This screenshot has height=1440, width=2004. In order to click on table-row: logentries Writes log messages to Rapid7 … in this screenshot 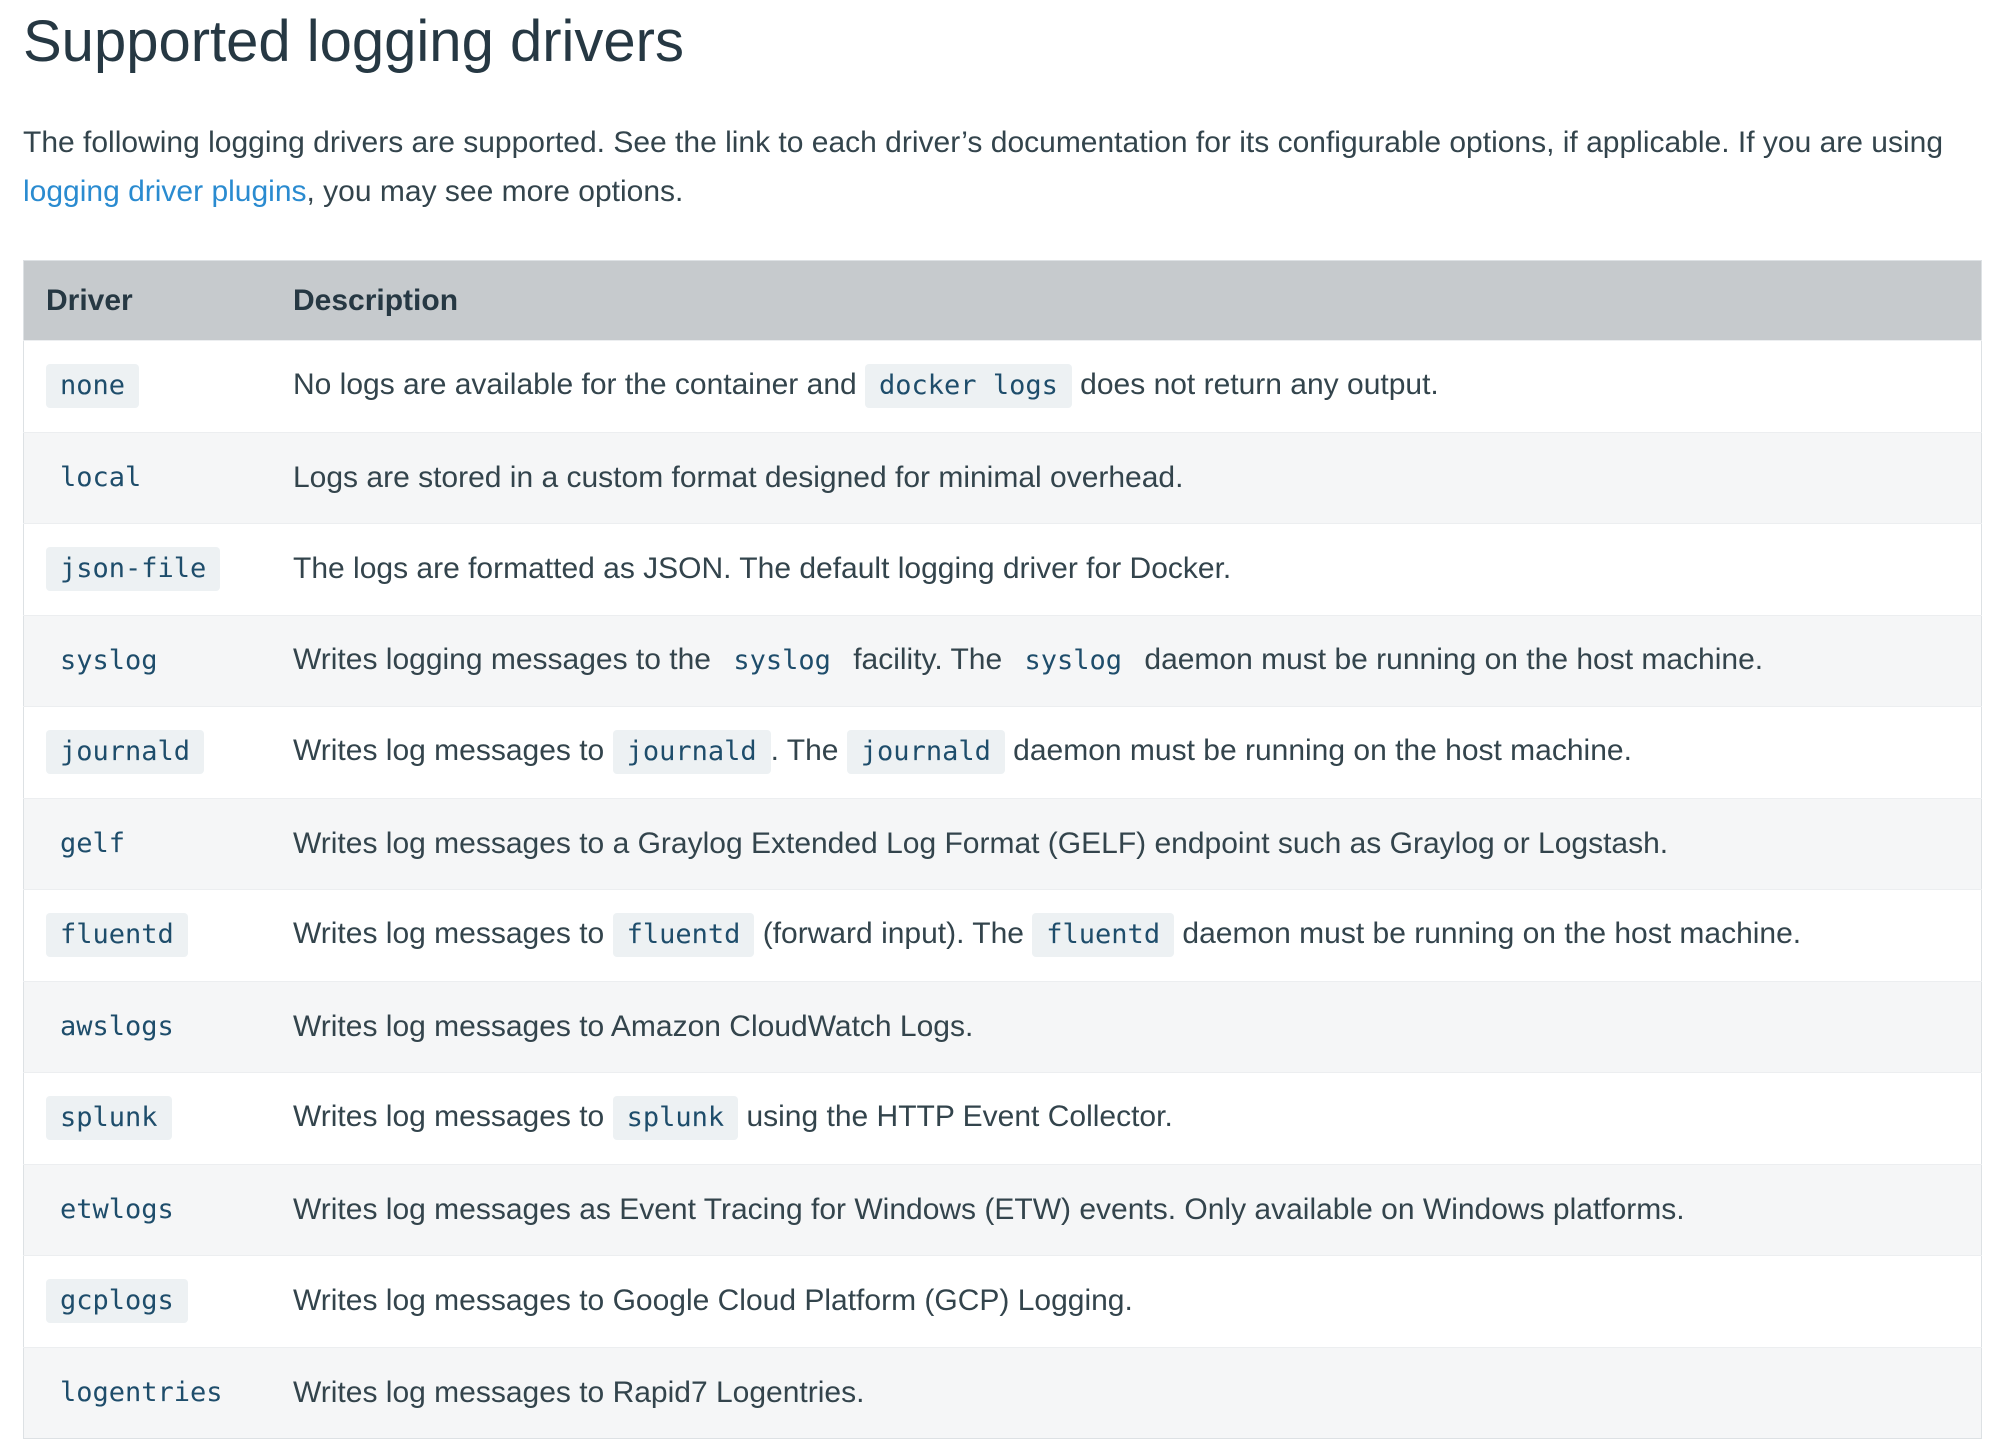, I will do `click(1002, 1392)`.